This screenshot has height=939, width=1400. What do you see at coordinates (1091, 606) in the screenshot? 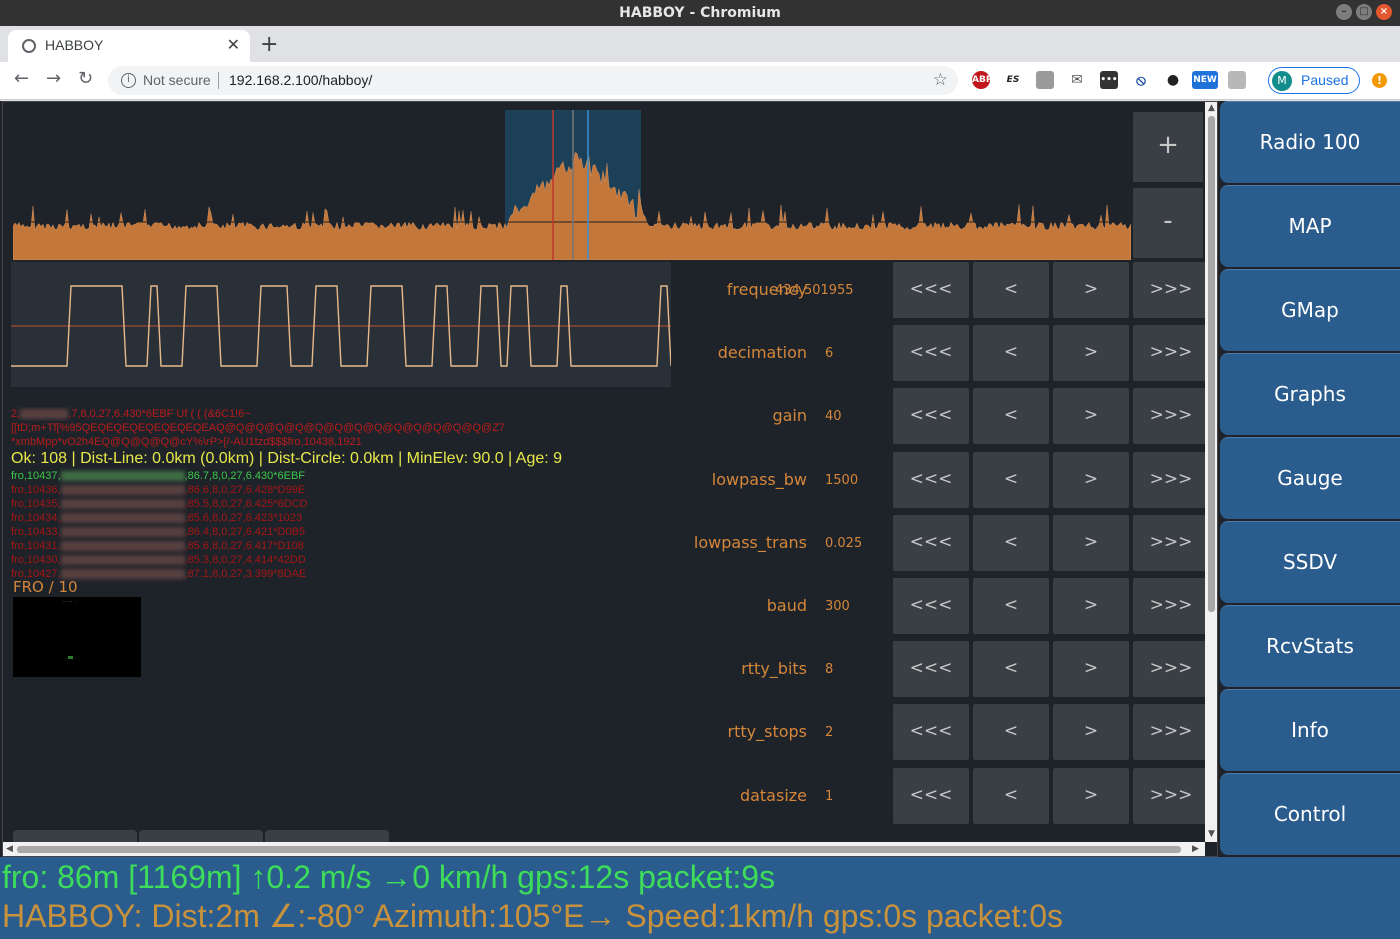
I see `baud-up-button: >` at bounding box center [1091, 606].